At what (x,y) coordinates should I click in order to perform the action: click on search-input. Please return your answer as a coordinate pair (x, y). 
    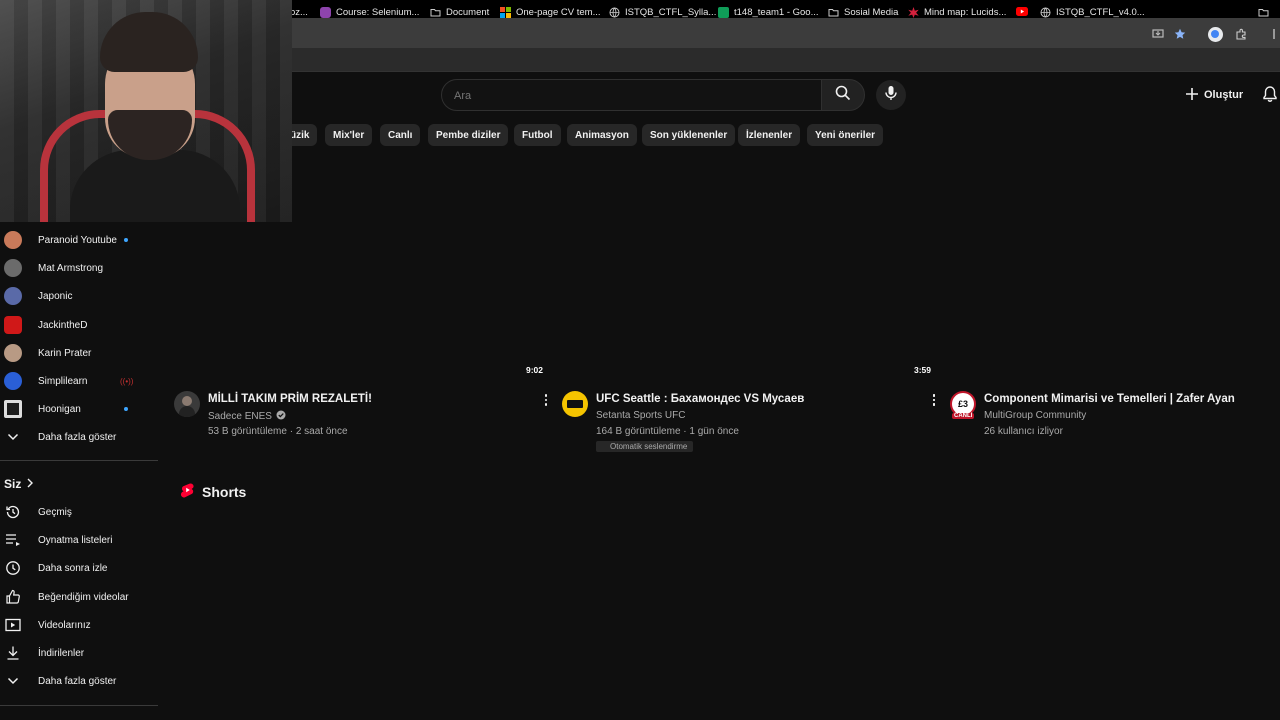
    Looking at the image, I should click on (629, 96).